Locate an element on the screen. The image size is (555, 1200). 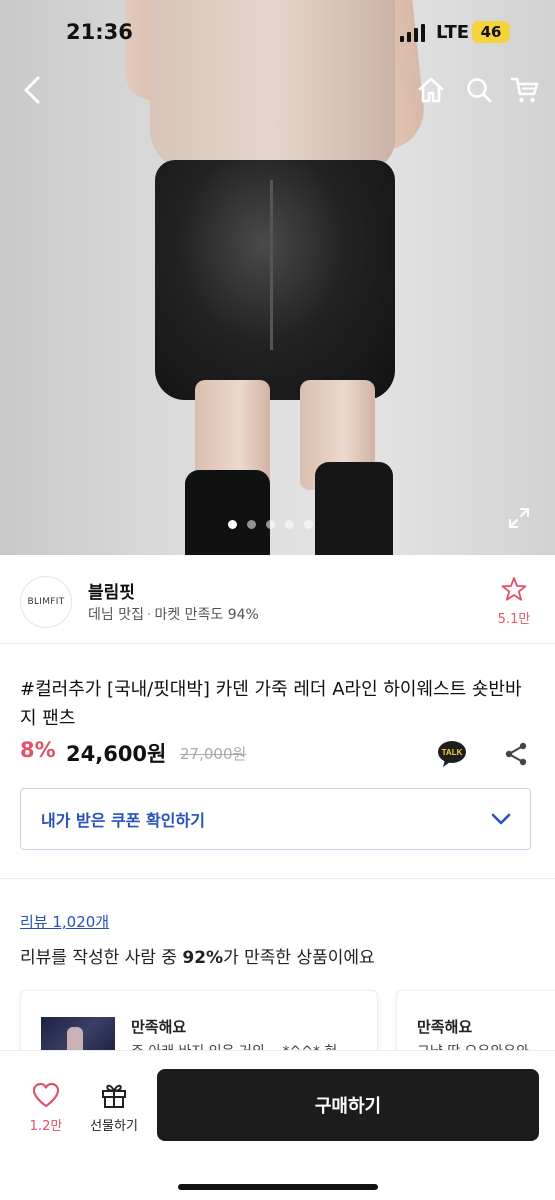
shop-category: 데님 맛집 is located at coordinates (116, 615).